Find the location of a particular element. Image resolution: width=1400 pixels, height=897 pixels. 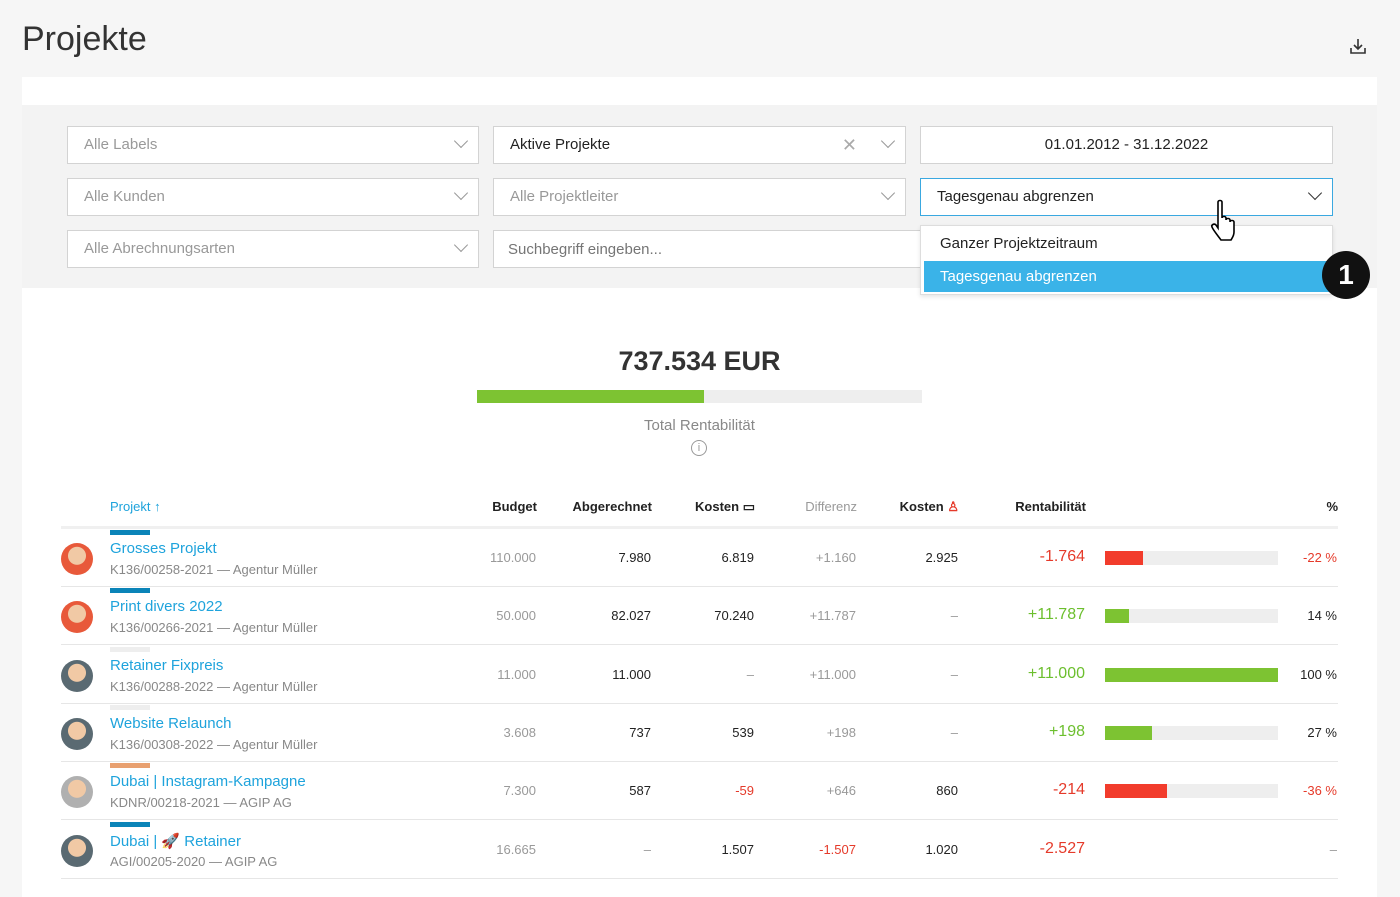

cell-billed: 737 is located at coordinates (640, 732).